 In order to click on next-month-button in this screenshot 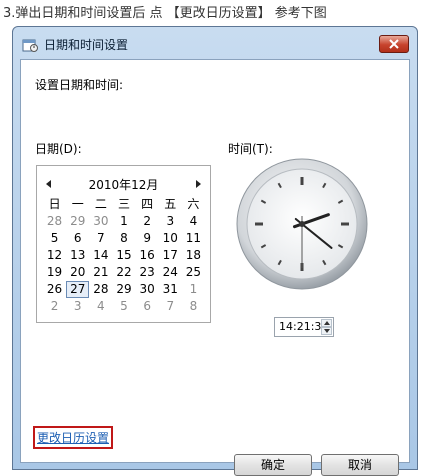, I will do `click(198, 183)`.